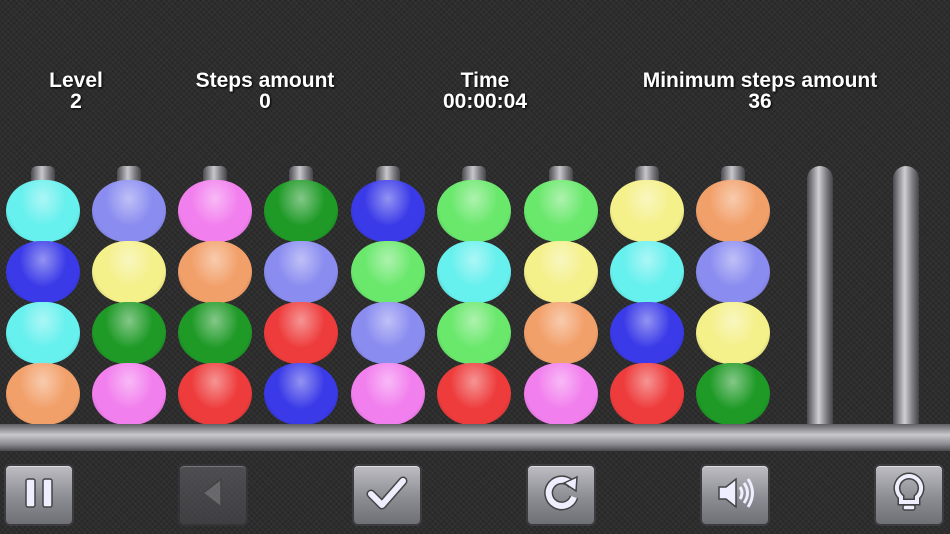 The image size is (950, 534). I want to click on min-steps-stat: Minimum steps amount 36, so click(760, 91).